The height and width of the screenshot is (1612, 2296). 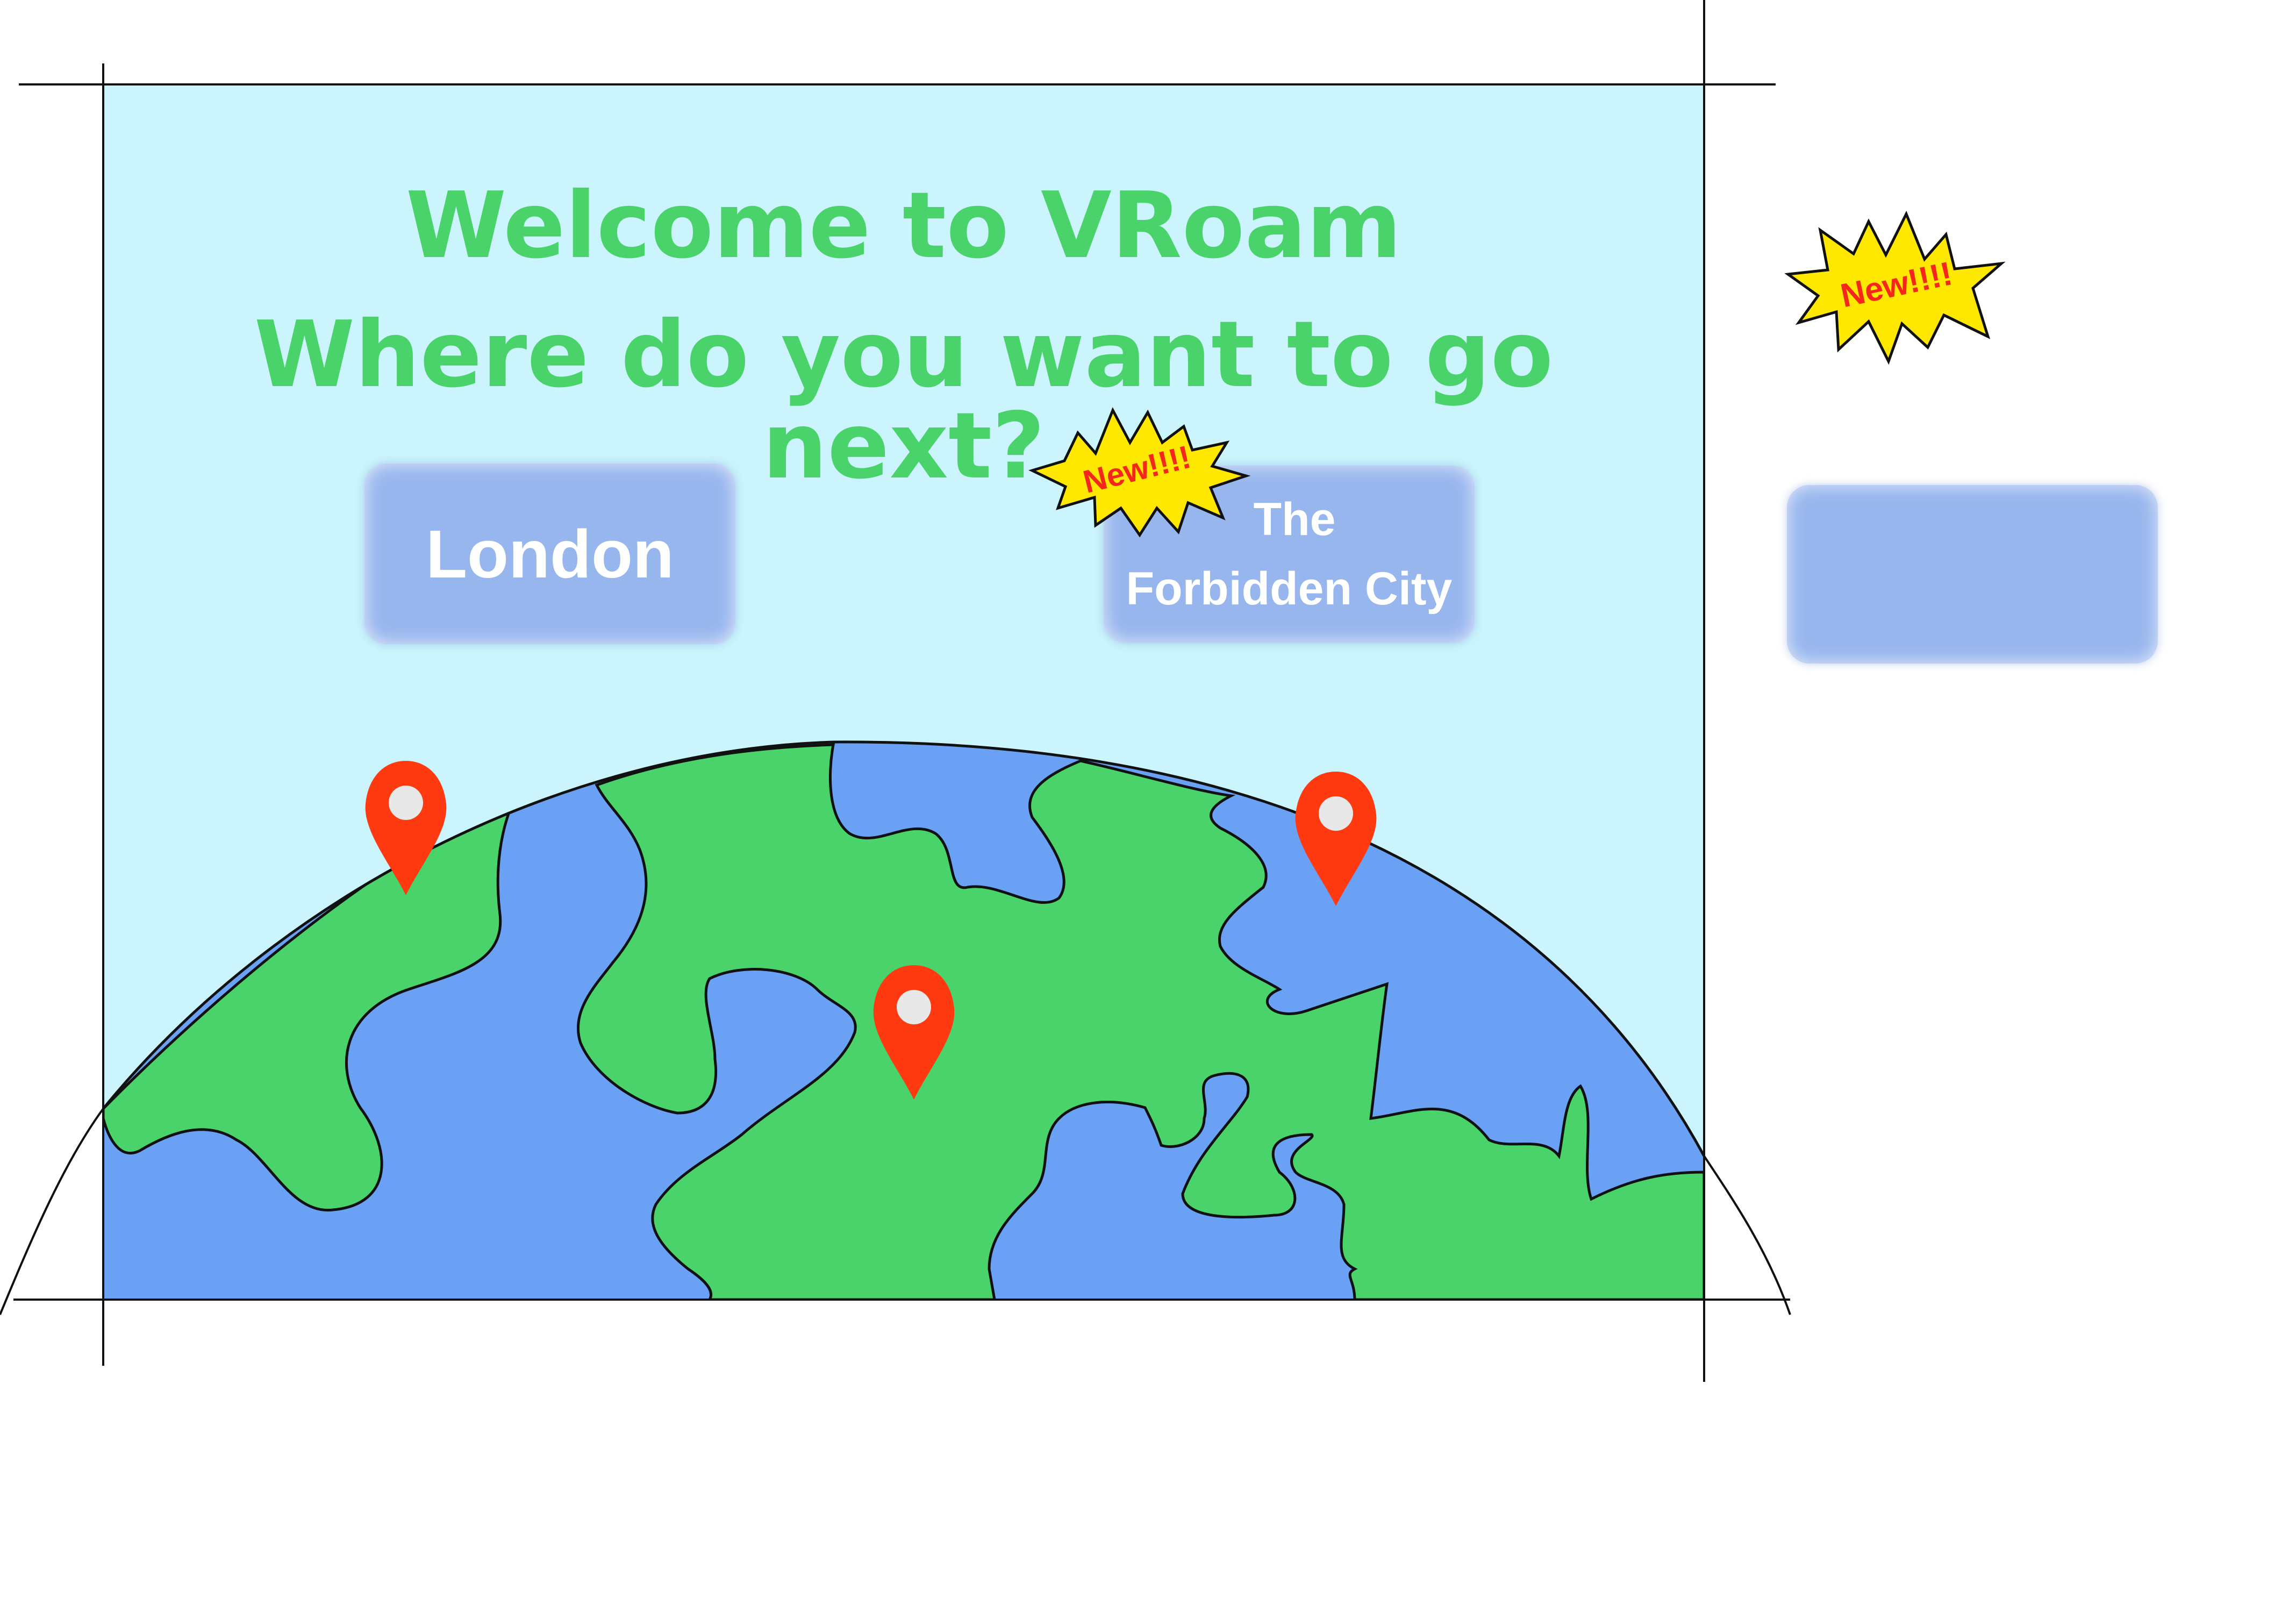 What do you see at coordinates (1747, 1235) in the screenshot?
I see `globe-outline-right-extension` at bounding box center [1747, 1235].